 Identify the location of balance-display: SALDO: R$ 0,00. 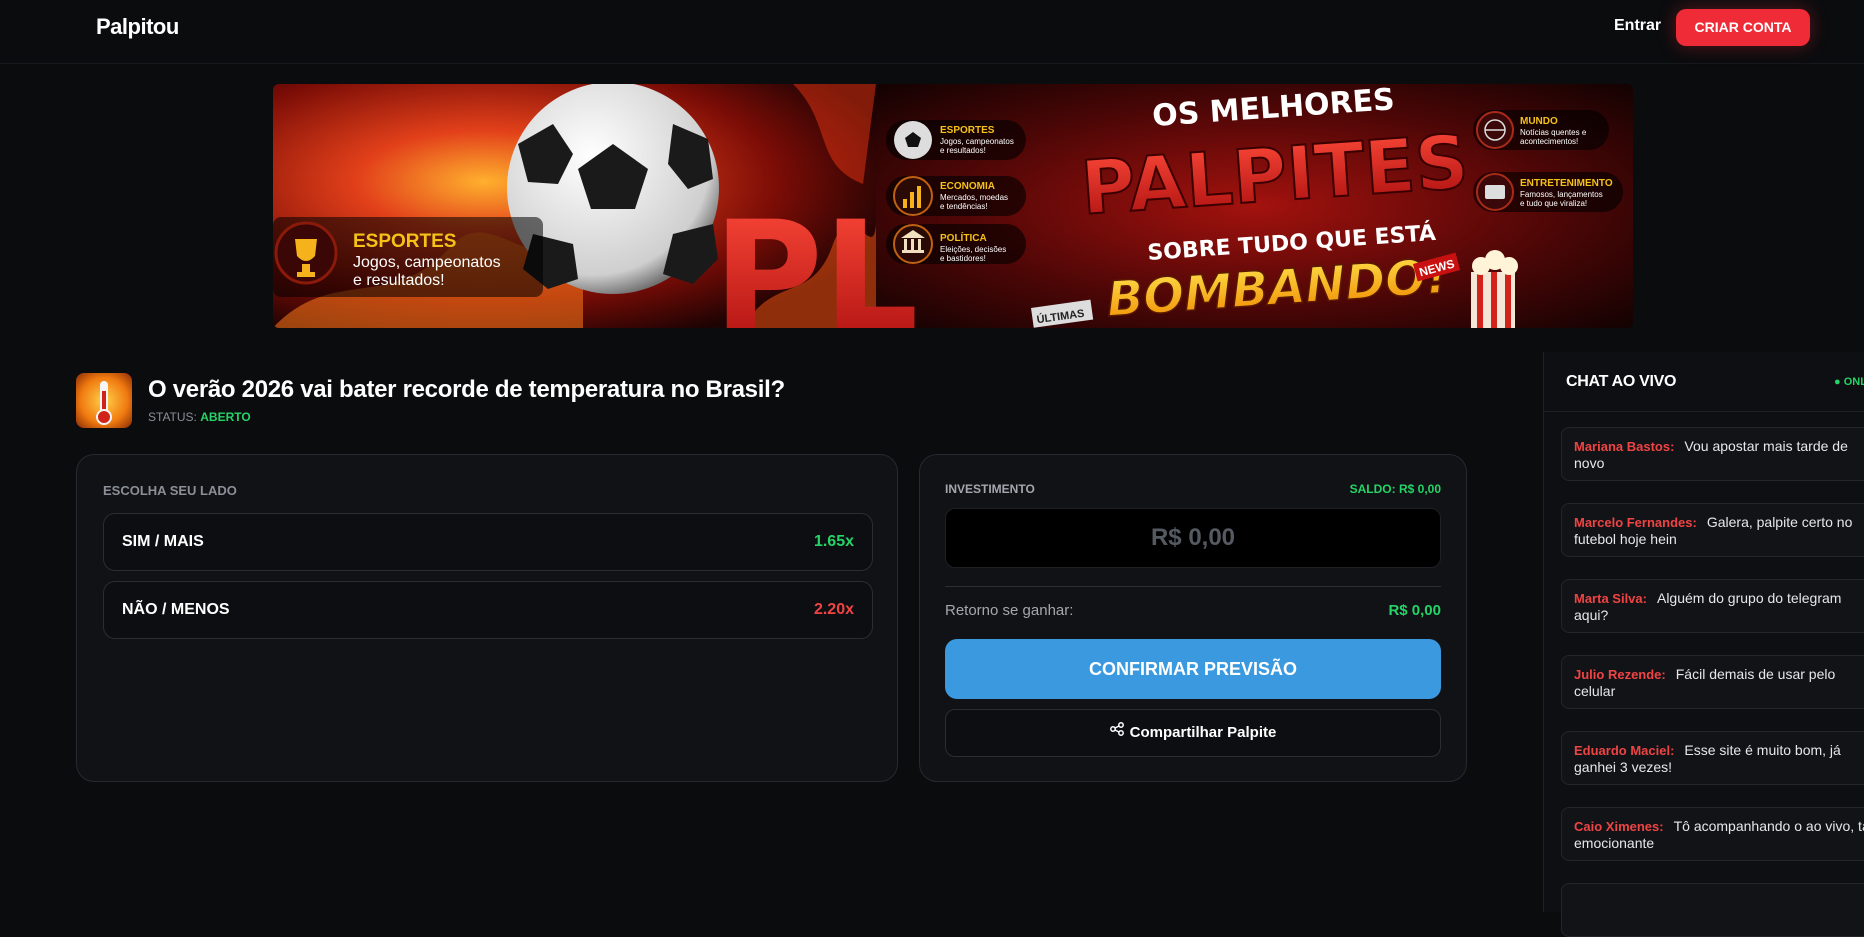
(1395, 489).